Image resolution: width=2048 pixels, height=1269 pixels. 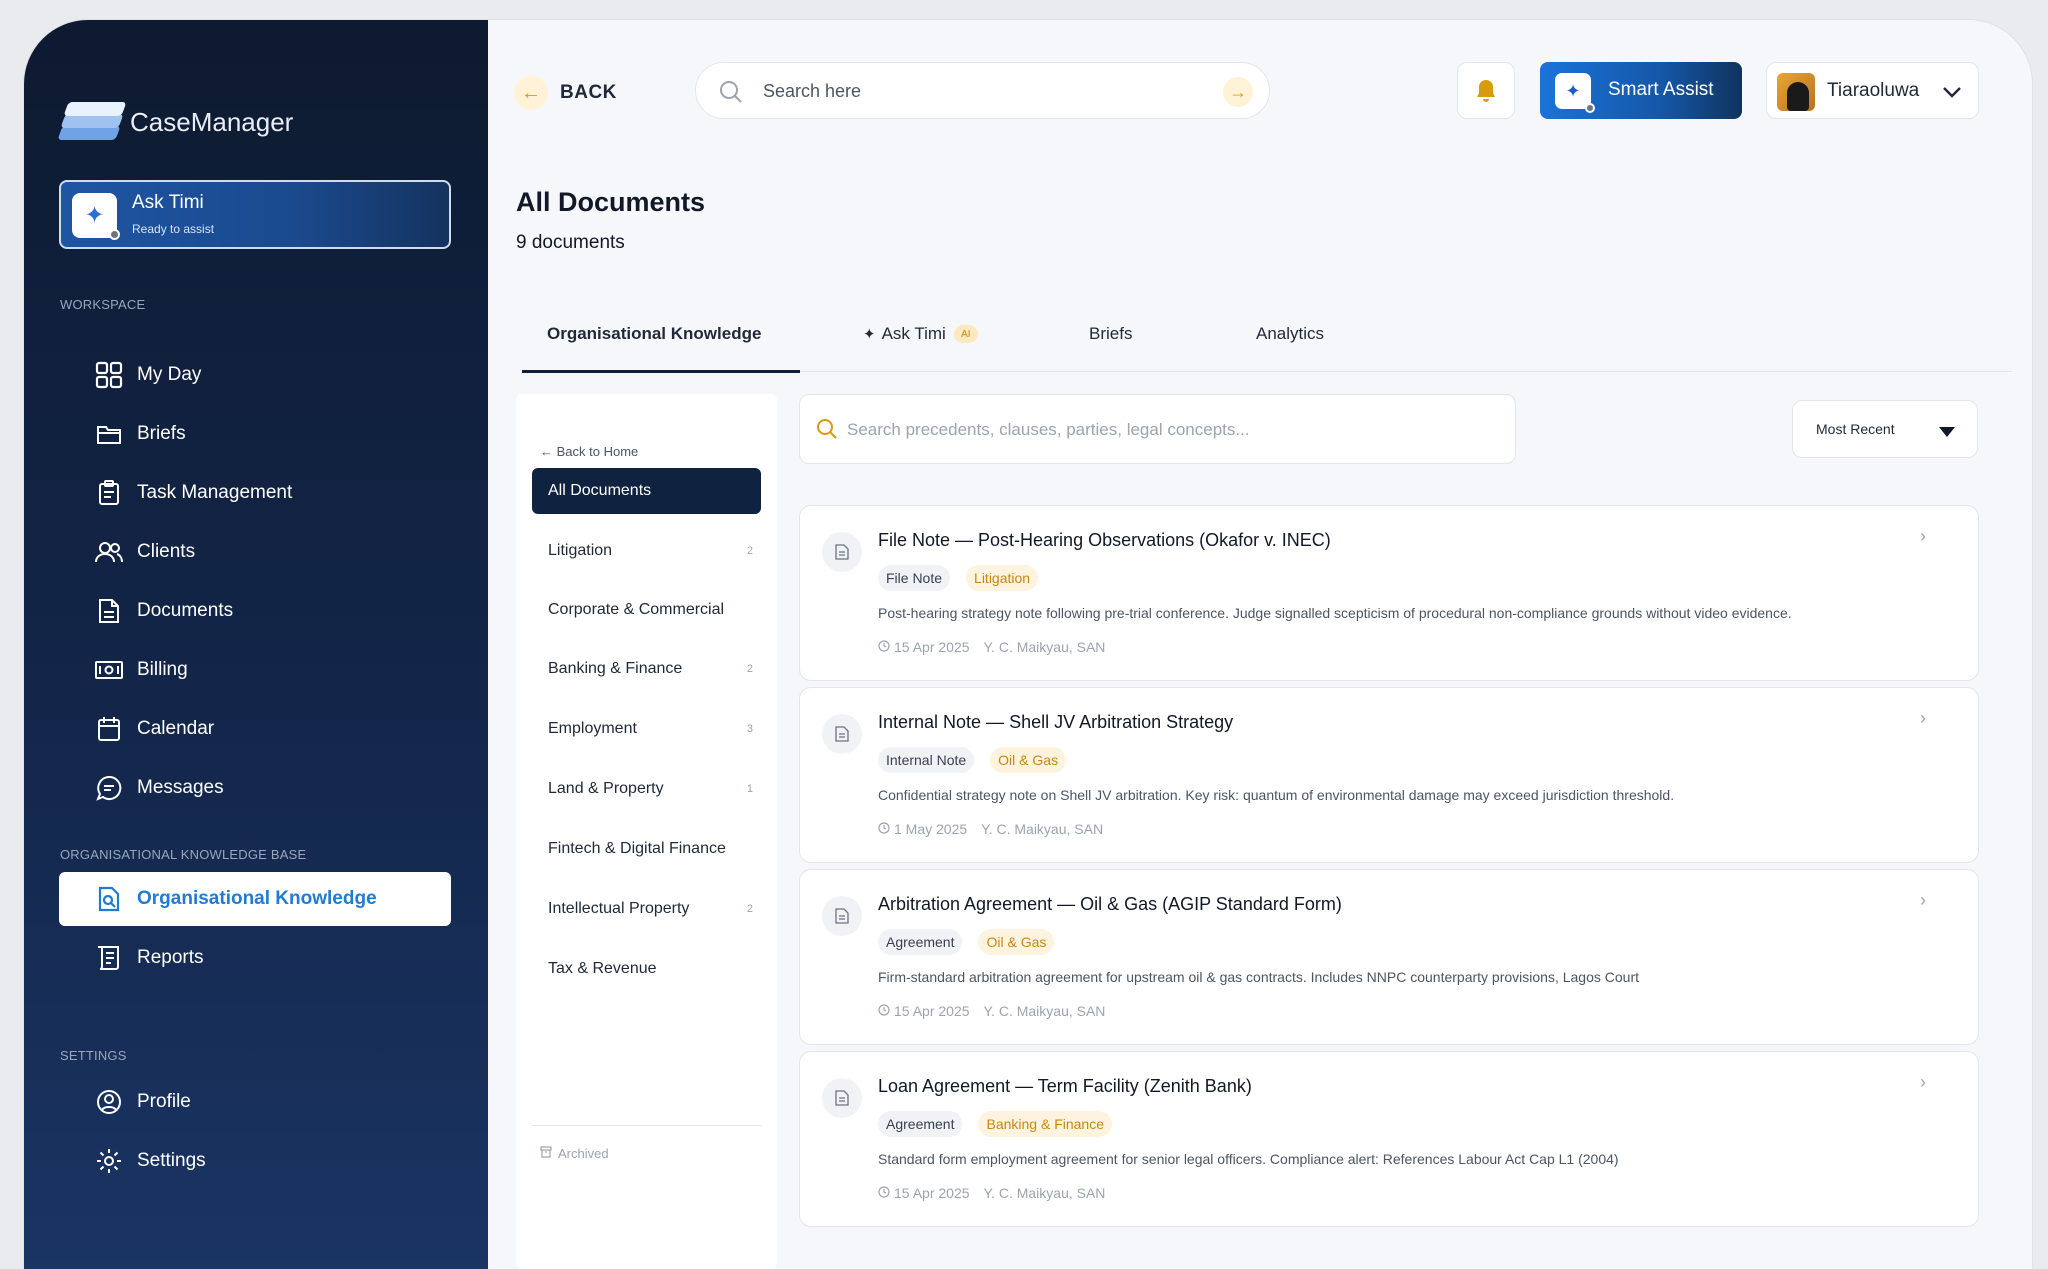 I want to click on archive-icon, so click(x=546, y=1153).